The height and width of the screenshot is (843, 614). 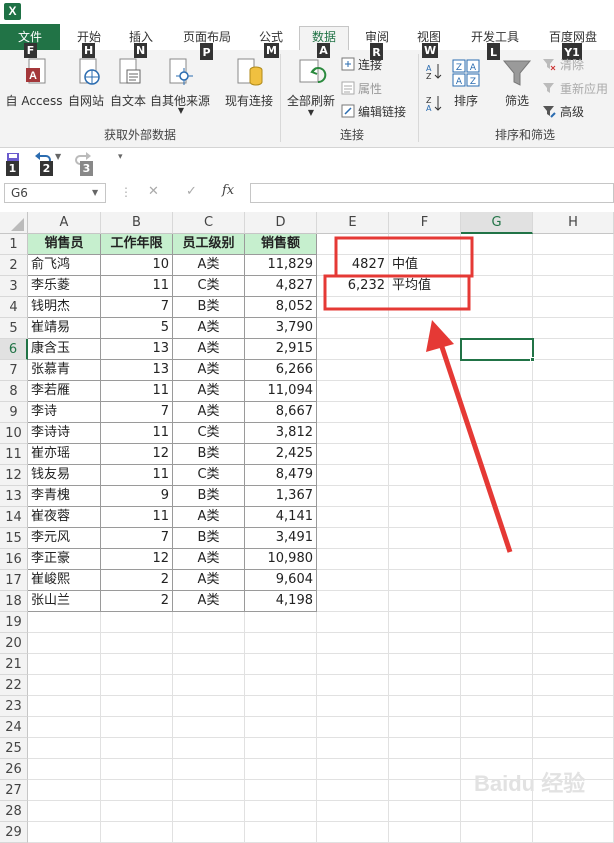 I want to click on annotation-box-median, so click(x=404, y=257).